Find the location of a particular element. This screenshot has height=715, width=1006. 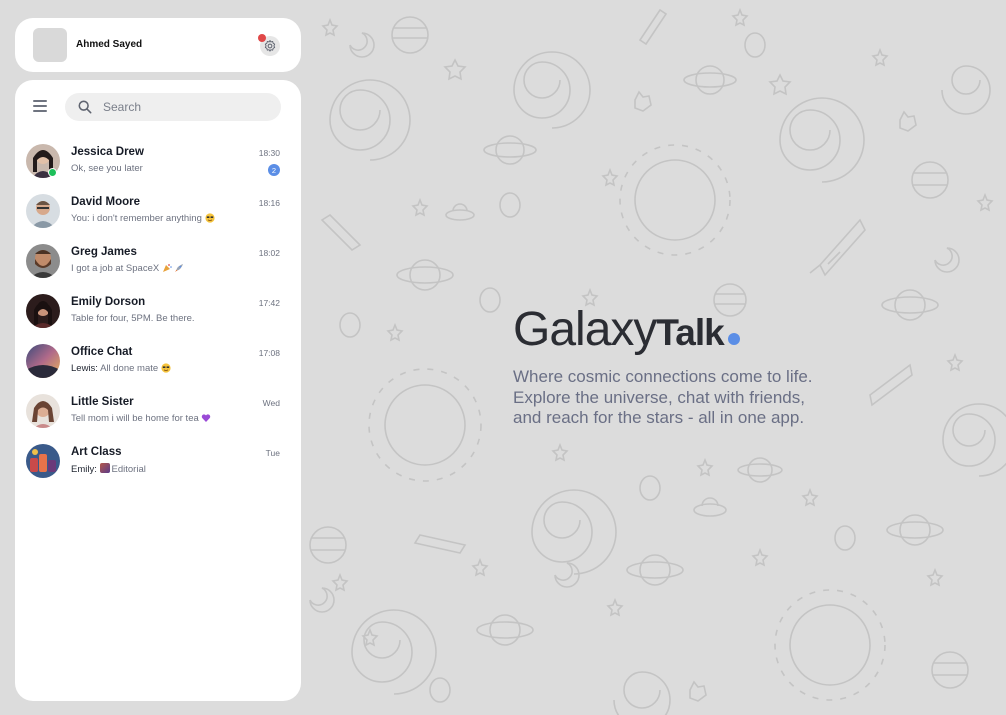

chat-time: 18:02 is located at coordinates (269, 253).